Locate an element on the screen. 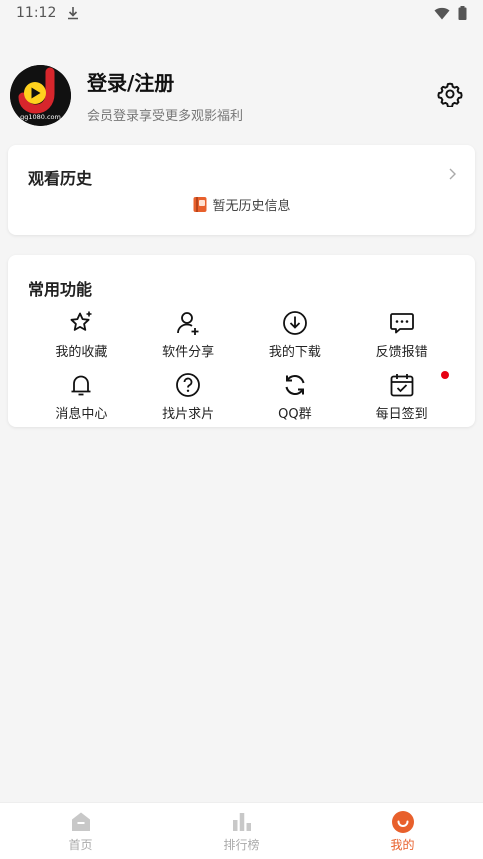  function-label: 软件分享 is located at coordinates (188, 352).